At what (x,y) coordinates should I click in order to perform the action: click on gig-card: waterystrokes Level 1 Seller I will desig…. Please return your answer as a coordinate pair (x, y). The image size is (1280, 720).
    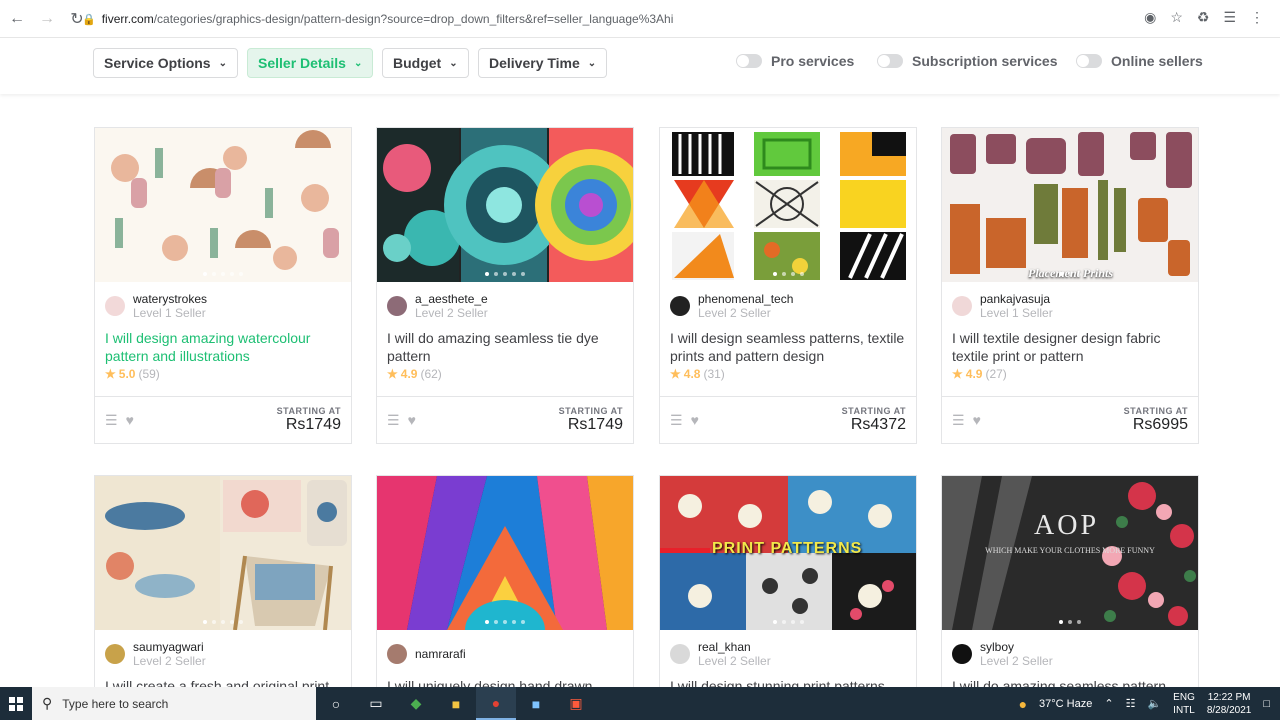
    Looking at the image, I should click on (223, 285).